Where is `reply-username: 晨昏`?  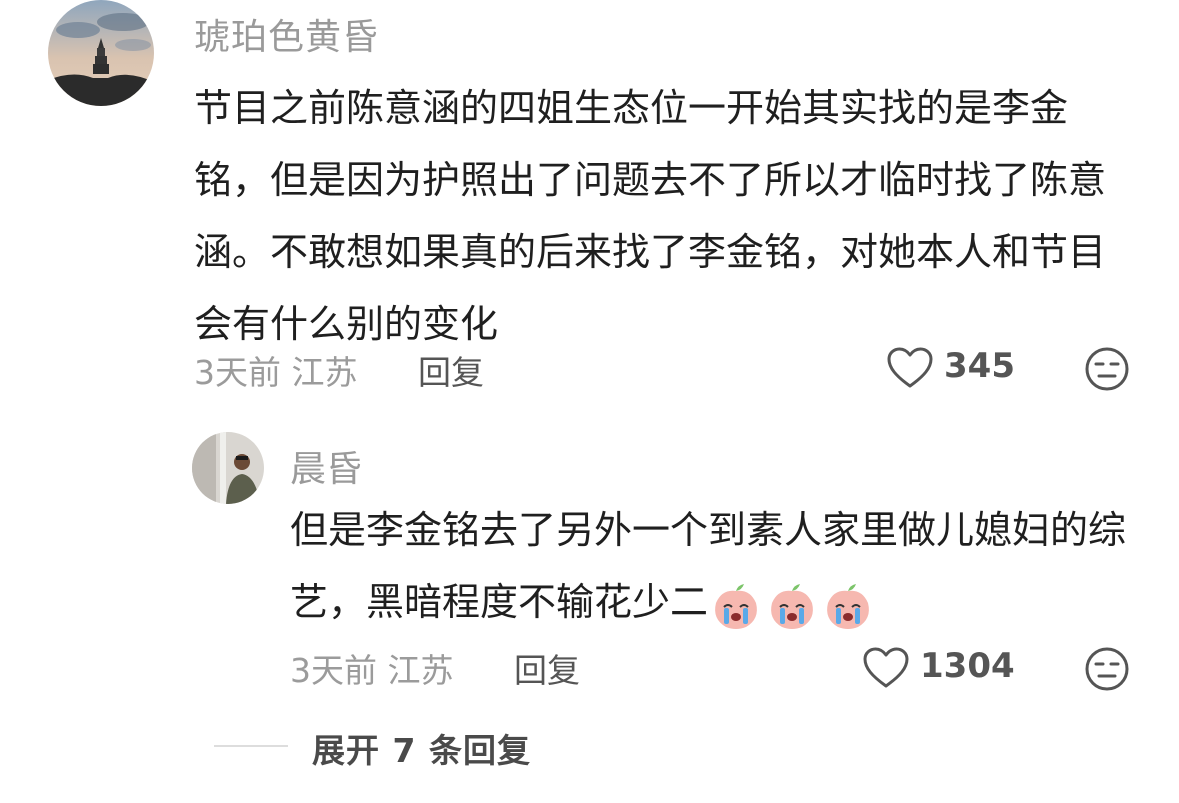 reply-username: 晨昏 is located at coordinates (326, 466).